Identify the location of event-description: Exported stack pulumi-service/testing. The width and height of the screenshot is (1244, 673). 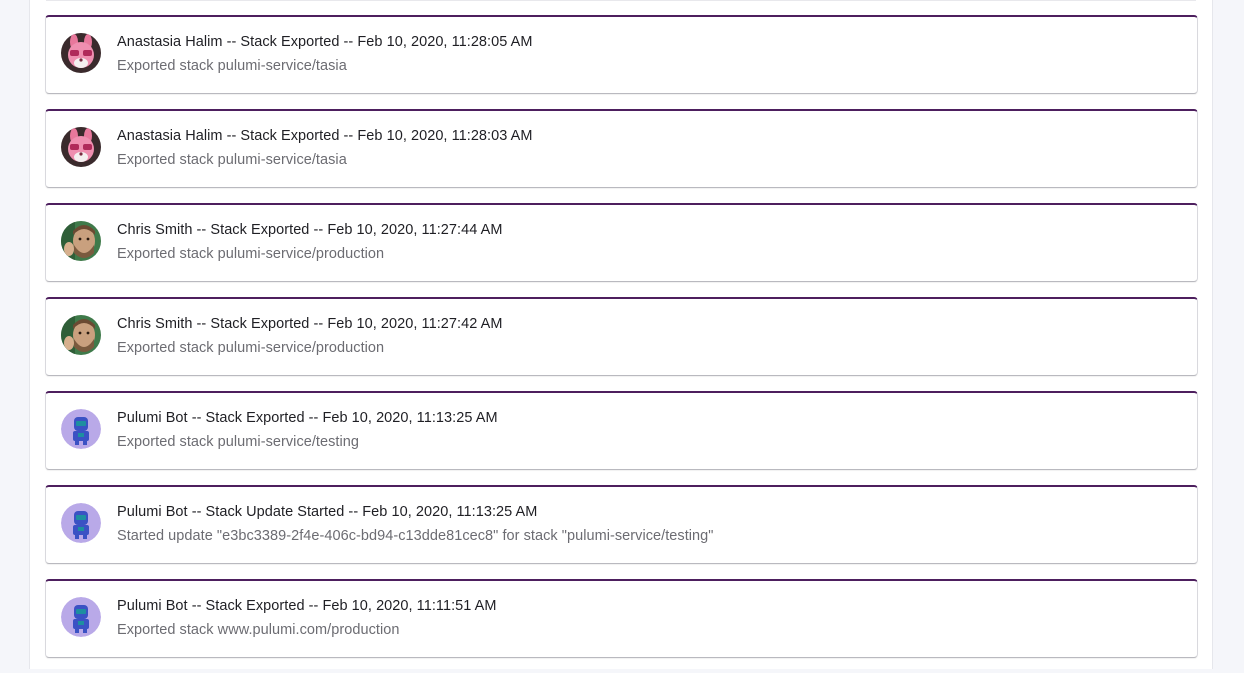
(238, 442).